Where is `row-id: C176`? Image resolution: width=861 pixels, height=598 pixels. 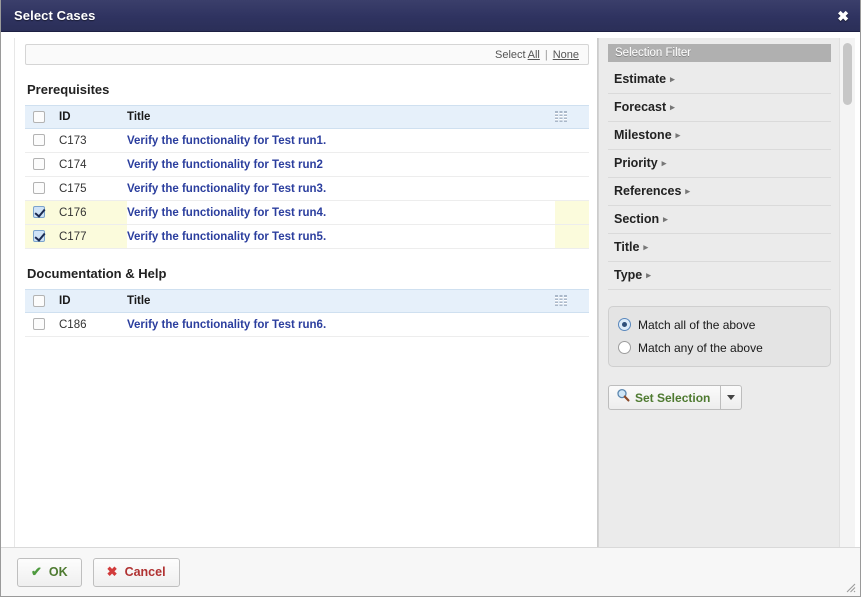 row-id: C176 is located at coordinates (93, 212).